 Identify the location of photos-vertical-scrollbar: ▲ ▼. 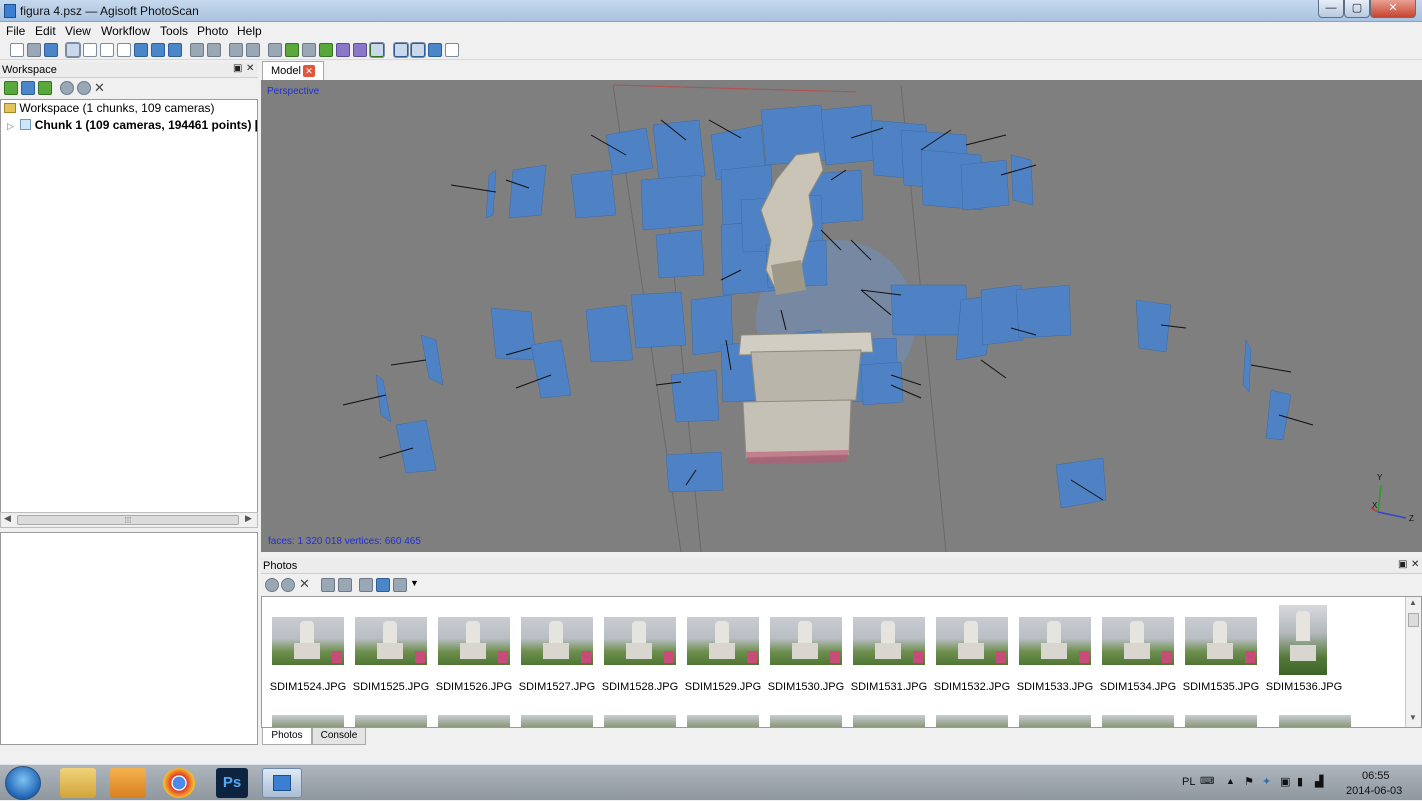
(1413, 662).